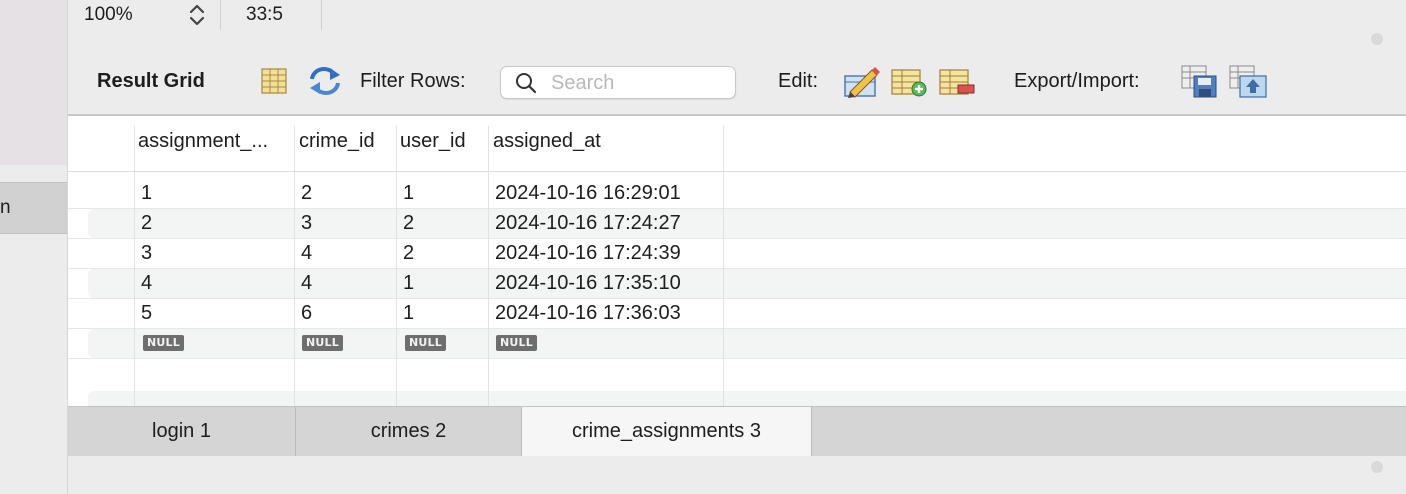 The width and height of the screenshot is (1406, 494). What do you see at coordinates (737, 224) in the screenshot?
I see `table-row: 2 3 2 2024-10-16 17:24:27` at bounding box center [737, 224].